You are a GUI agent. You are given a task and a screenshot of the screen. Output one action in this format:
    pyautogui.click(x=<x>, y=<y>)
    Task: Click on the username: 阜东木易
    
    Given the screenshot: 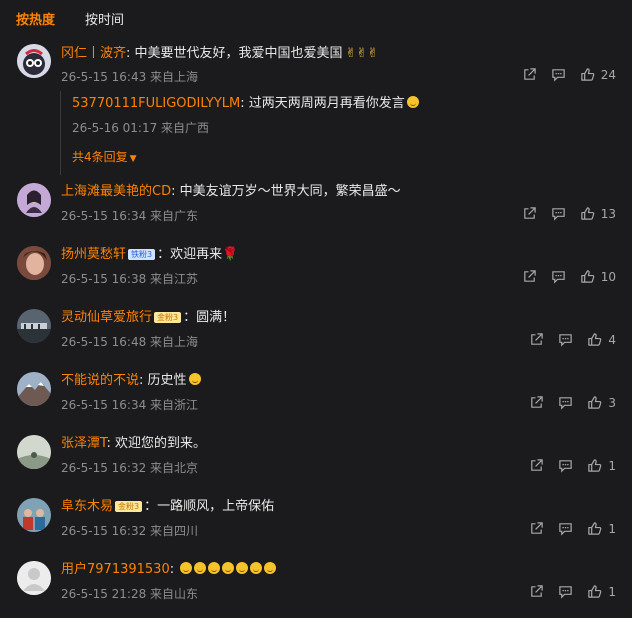 What is the action you would take?
    pyautogui.click(x=87, y=506)
    